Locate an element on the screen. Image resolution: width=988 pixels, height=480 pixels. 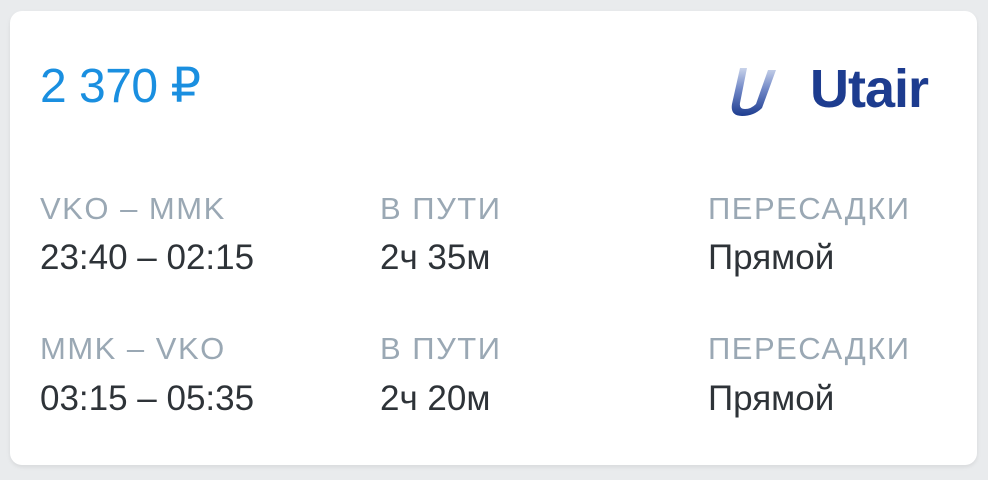
segment-2-duration-label: В ПУТИ is located at coordinates (441, 348).